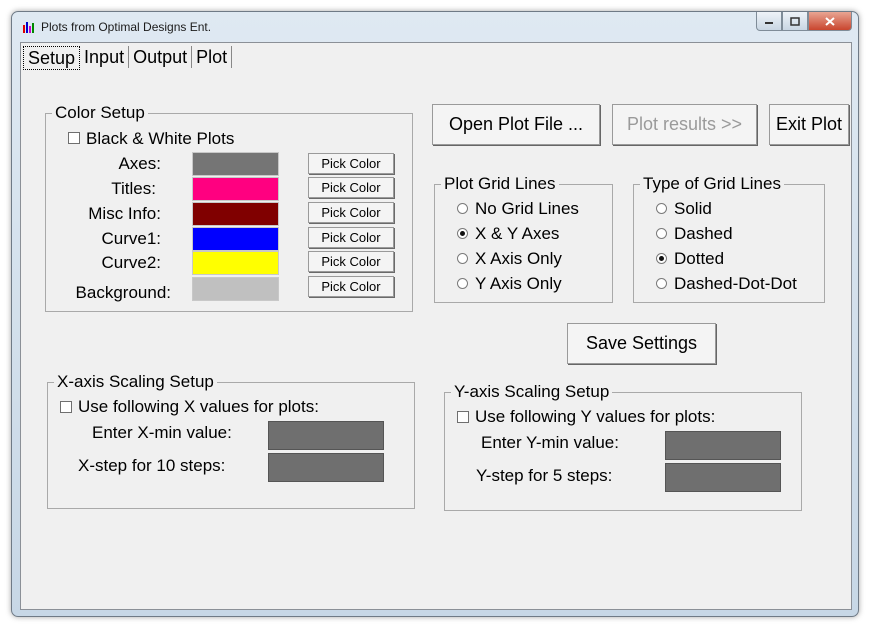 Image resolution: width=878 pixels, height=634 pixels. I want to click on dashed-dot-dot-radio, so click(661, 283).